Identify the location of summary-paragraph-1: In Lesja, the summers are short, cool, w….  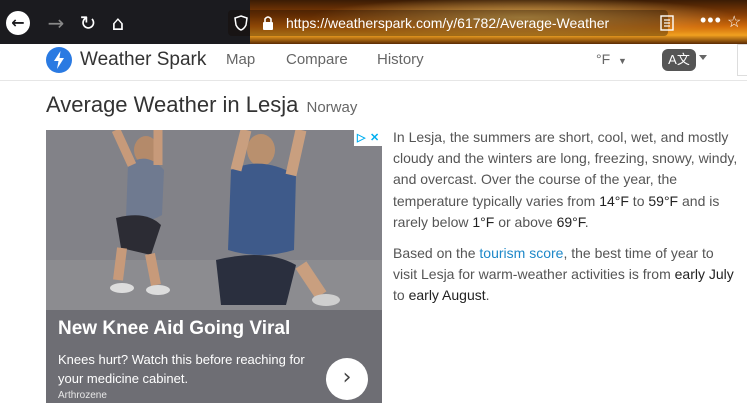
(567, 180).